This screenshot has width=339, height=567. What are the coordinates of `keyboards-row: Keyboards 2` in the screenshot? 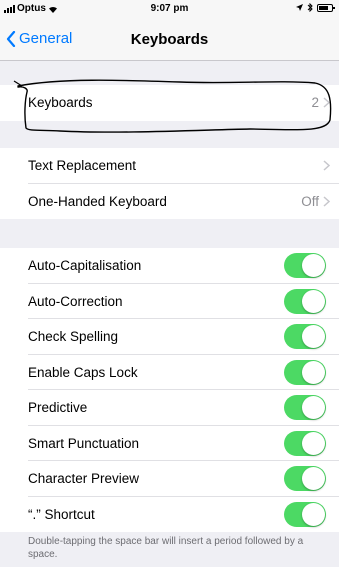 It's located at (169, 103).